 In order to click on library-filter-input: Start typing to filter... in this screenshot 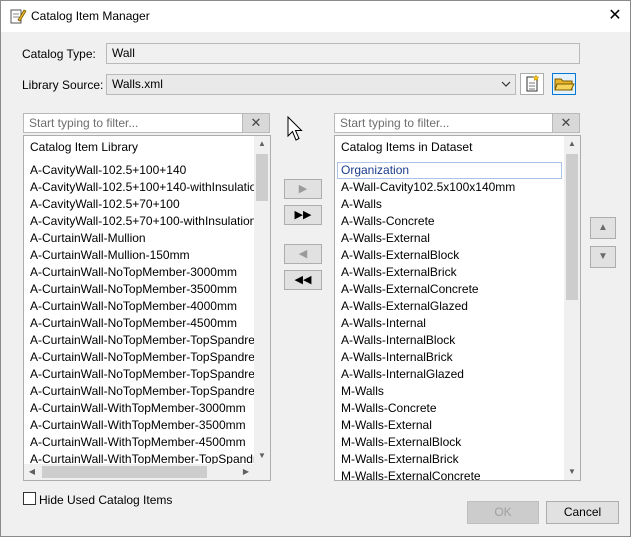, I will do `click(133, 123)`.